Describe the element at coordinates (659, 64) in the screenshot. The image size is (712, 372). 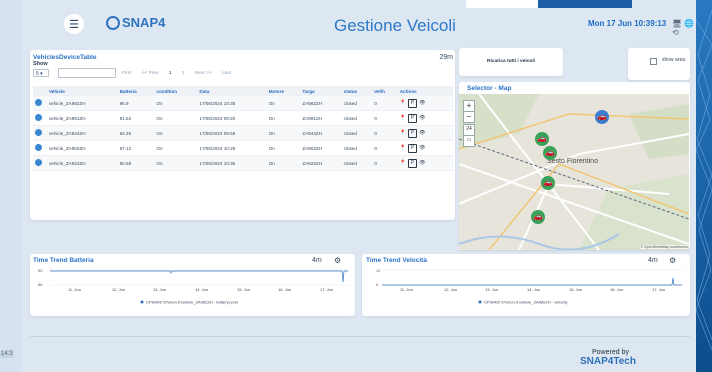
I see `show-area-card: show area` at that location.